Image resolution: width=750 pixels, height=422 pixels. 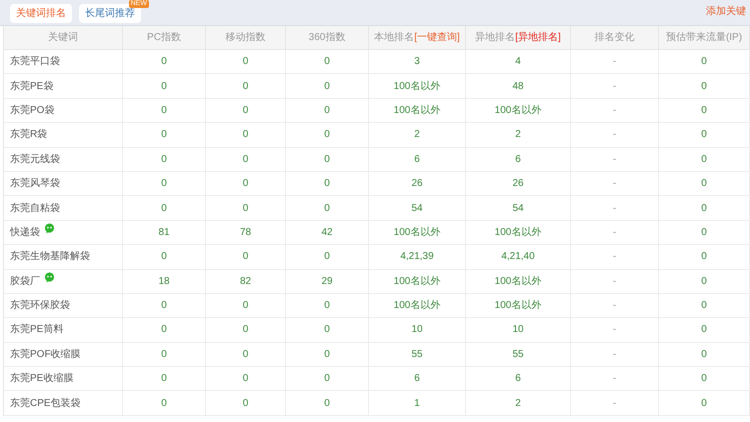 What do you see at coordinates (42, 379) in the screenshot?
I see `keyword-text: 东莞PE收缩膜` at bounding box center [42, 379].